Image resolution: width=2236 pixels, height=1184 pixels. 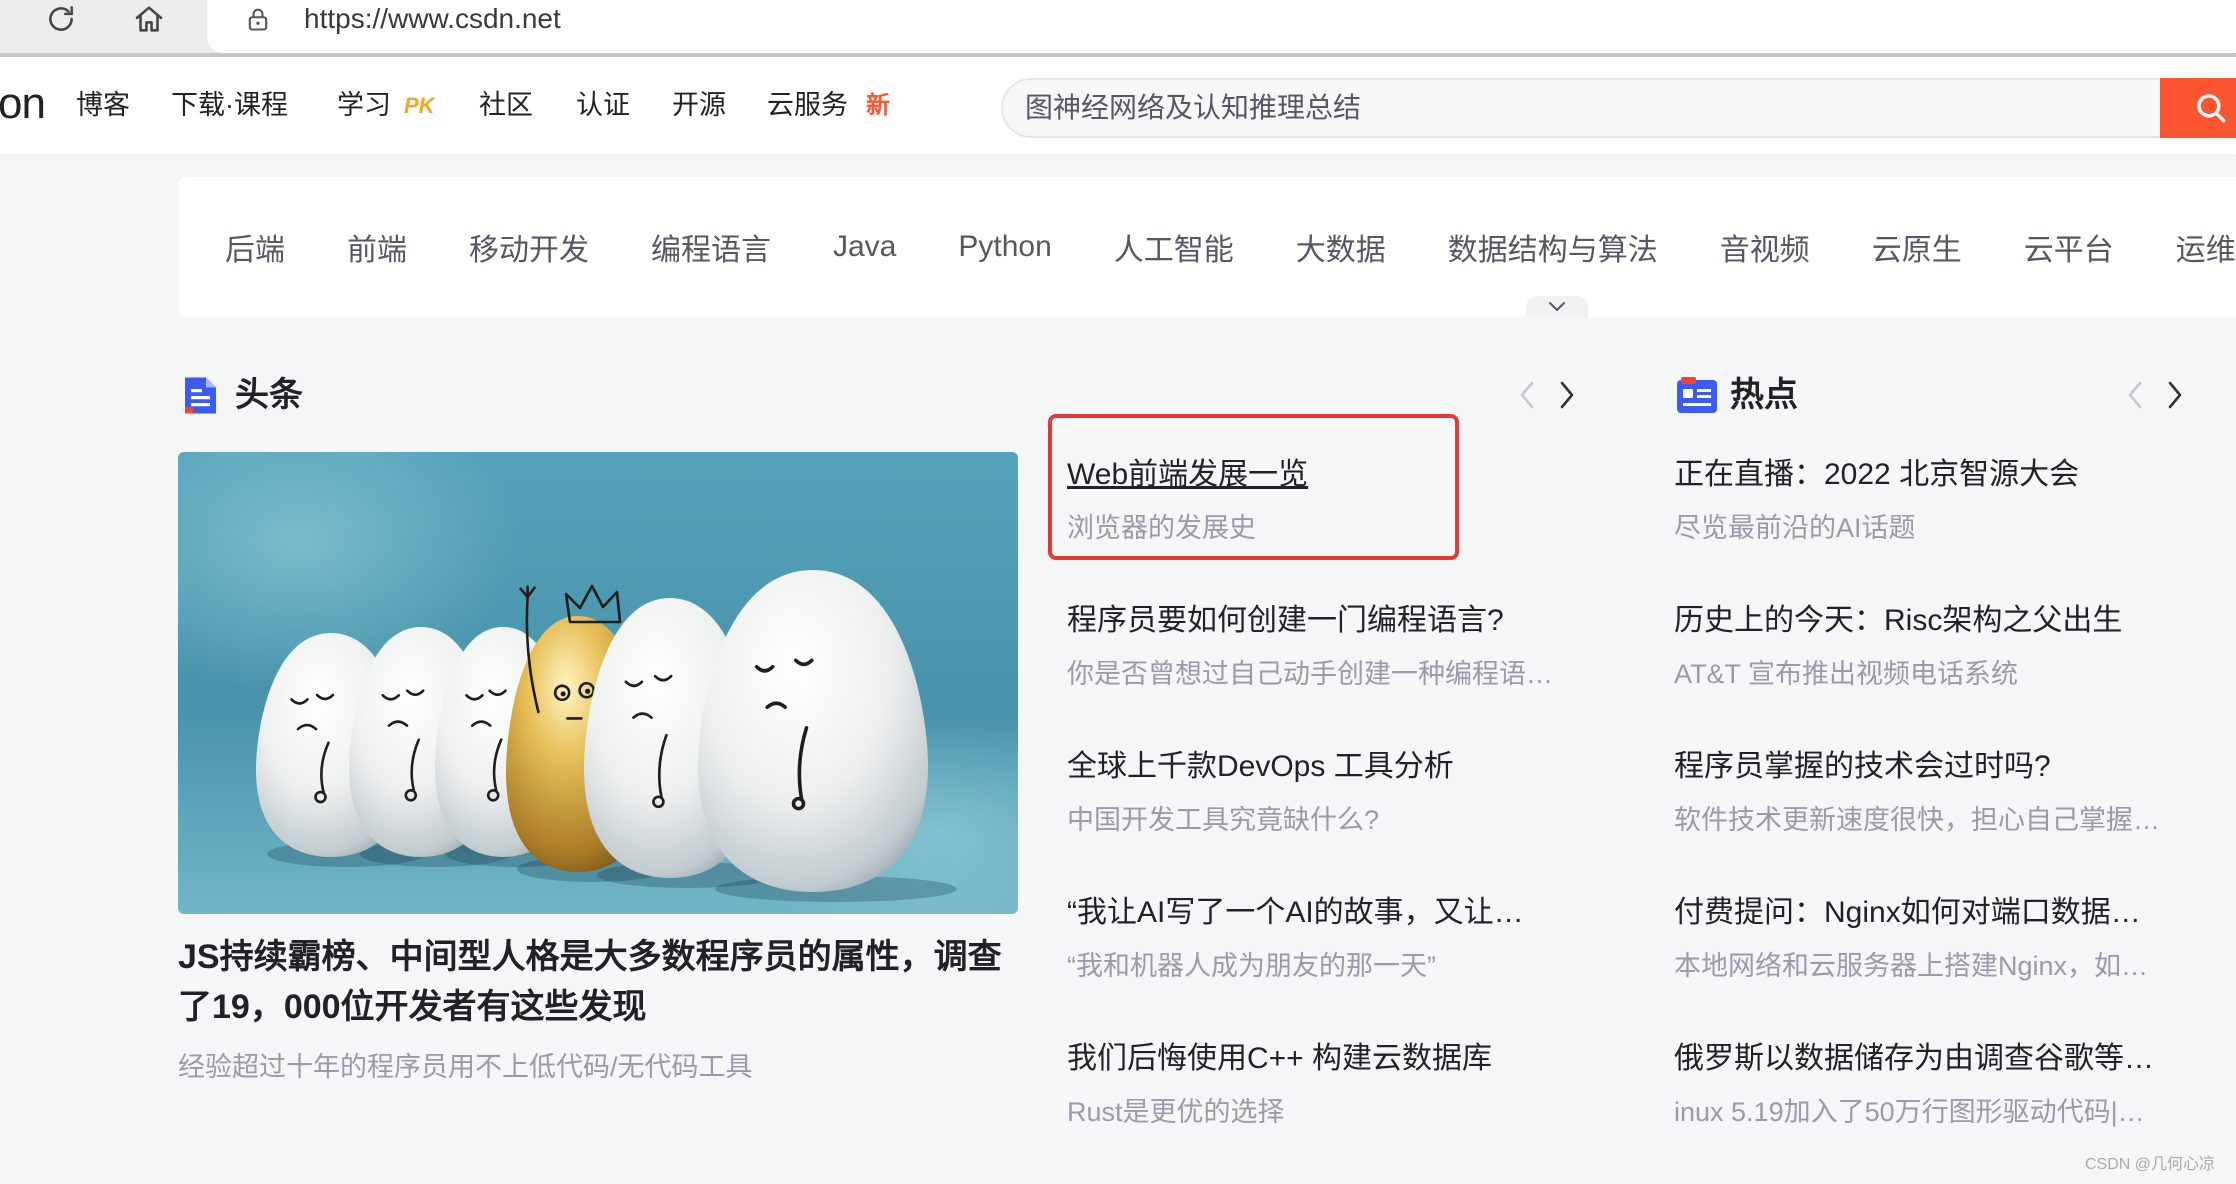 What do you see at coordinates (1324, 1106) in the screenshot?
I see `list-item: 我们后悔使用C++ 构建云数据库 Rust是更优的选择` at bounding box center [1324, 1106].